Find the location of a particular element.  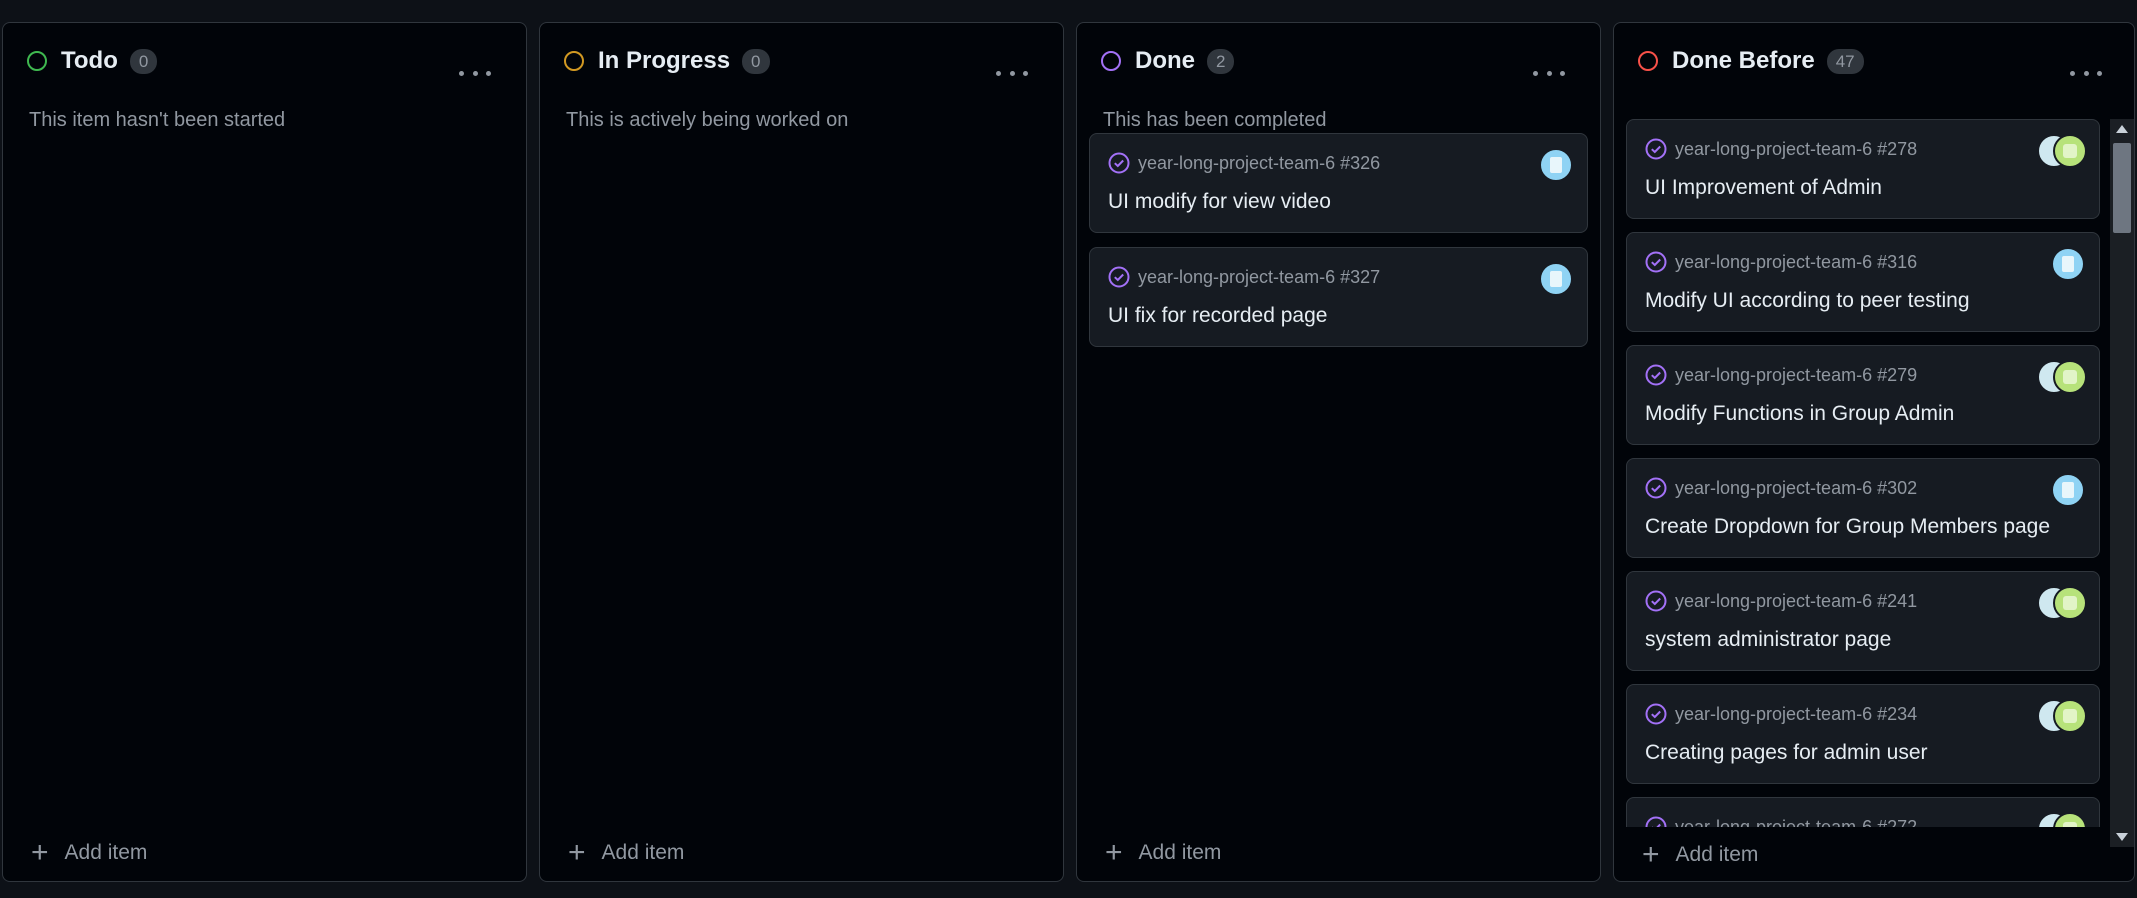

card-meta: year-long-project-team-6 #326 is located at coordinates (1244, 163).